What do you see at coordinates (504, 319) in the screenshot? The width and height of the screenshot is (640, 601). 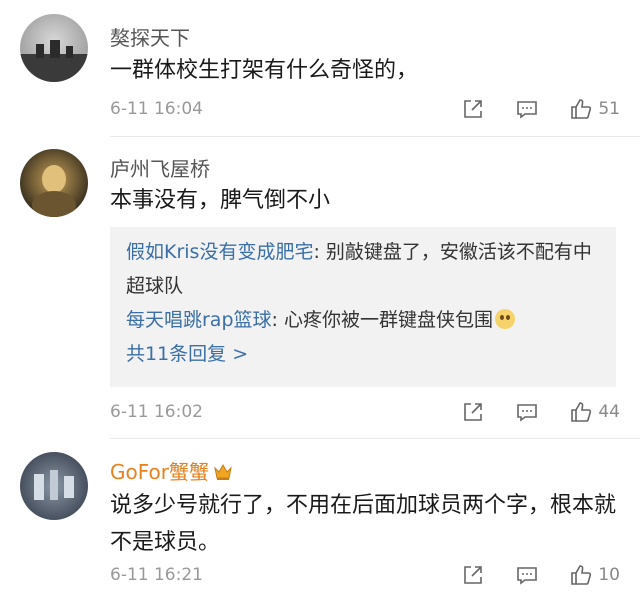 I see `wronged-face-emoji` at bounding box center [504, 319].